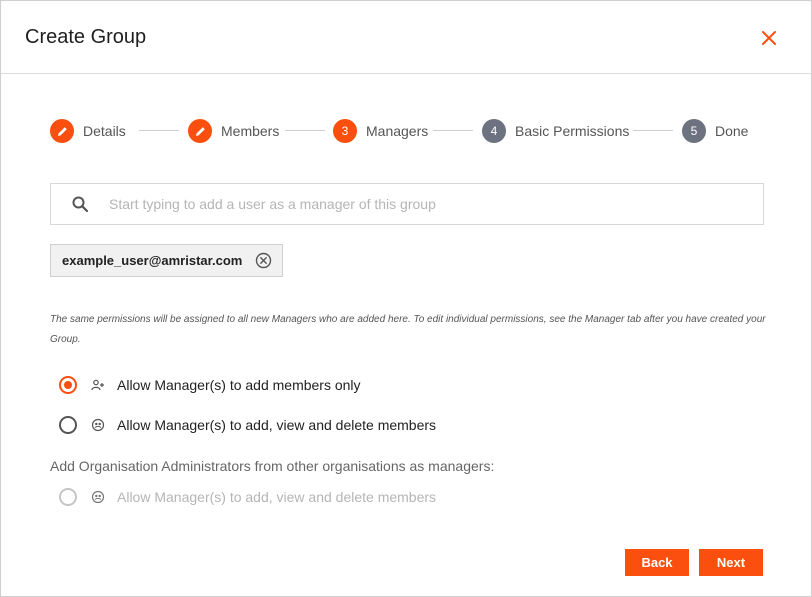 The image size is (812, 597). What do you see at coordinates (97, 385) in the screenshot?
I see `add-user-icon` at bounding box center [97, 385].